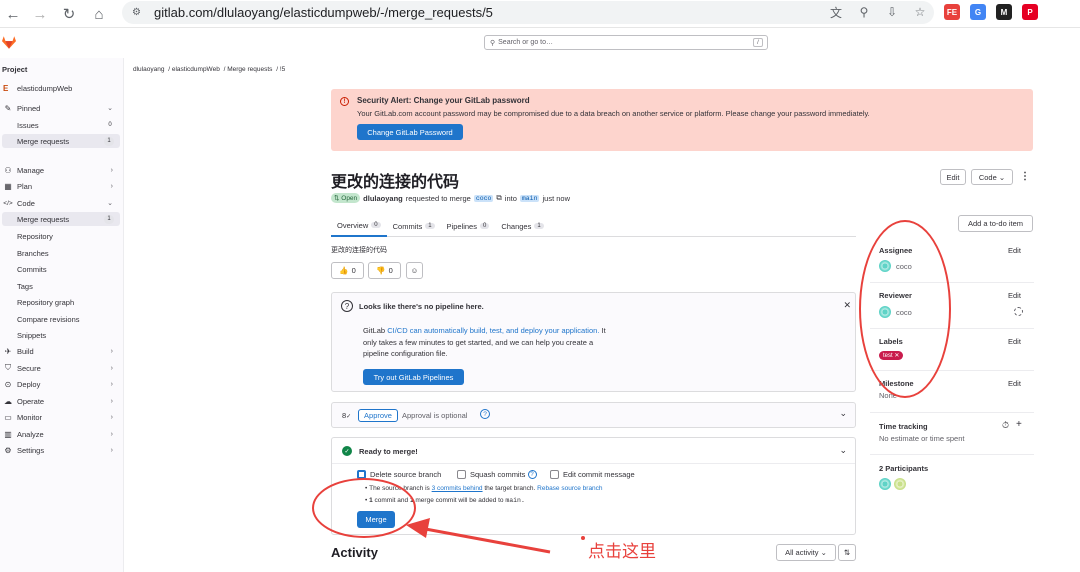 This screenshot has height=572, width=1080. I want to click on sidebar-item-label: Settings, so click(31, 450).